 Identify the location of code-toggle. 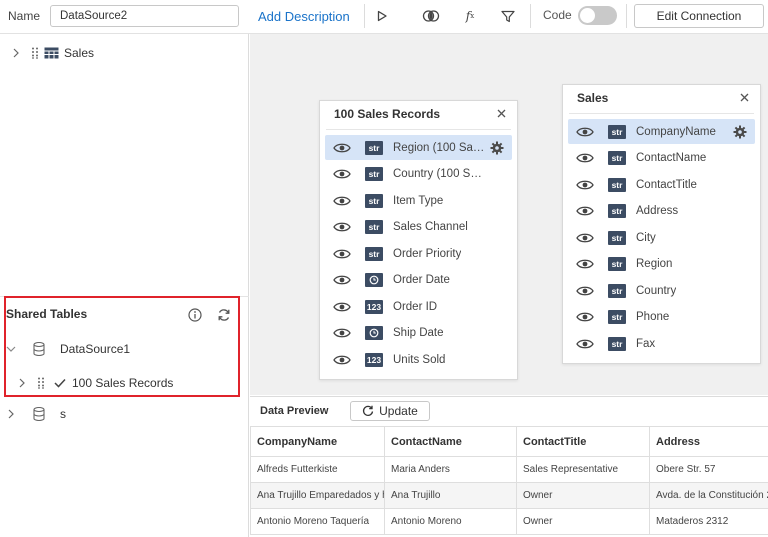
(597, 15).